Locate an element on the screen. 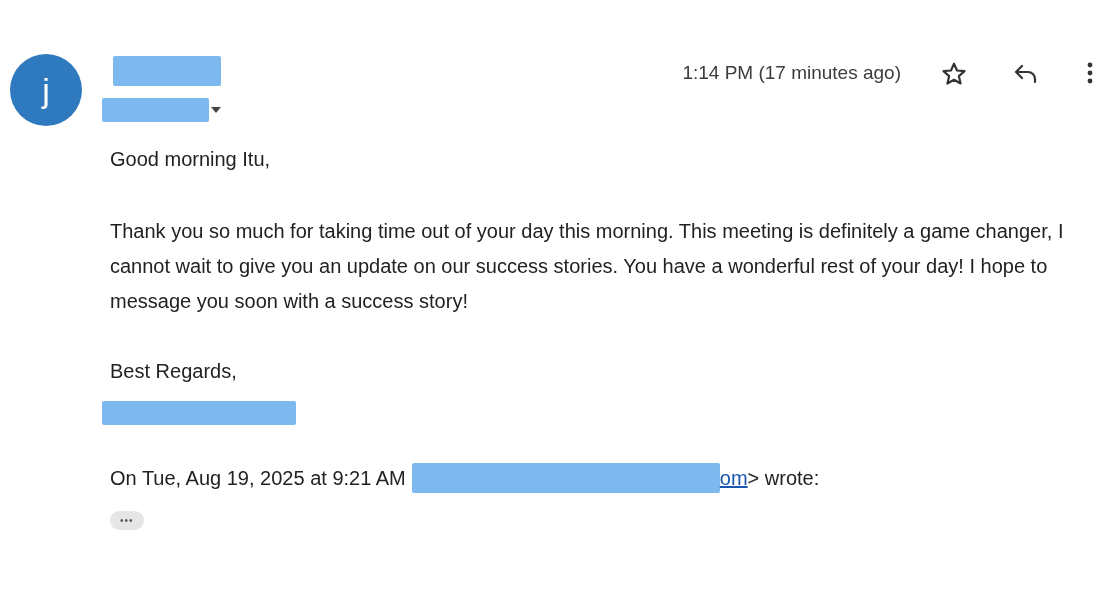 The image size is (1114, 592). greeting-text: Good morning Itu, is located at coordinates (191, 159).